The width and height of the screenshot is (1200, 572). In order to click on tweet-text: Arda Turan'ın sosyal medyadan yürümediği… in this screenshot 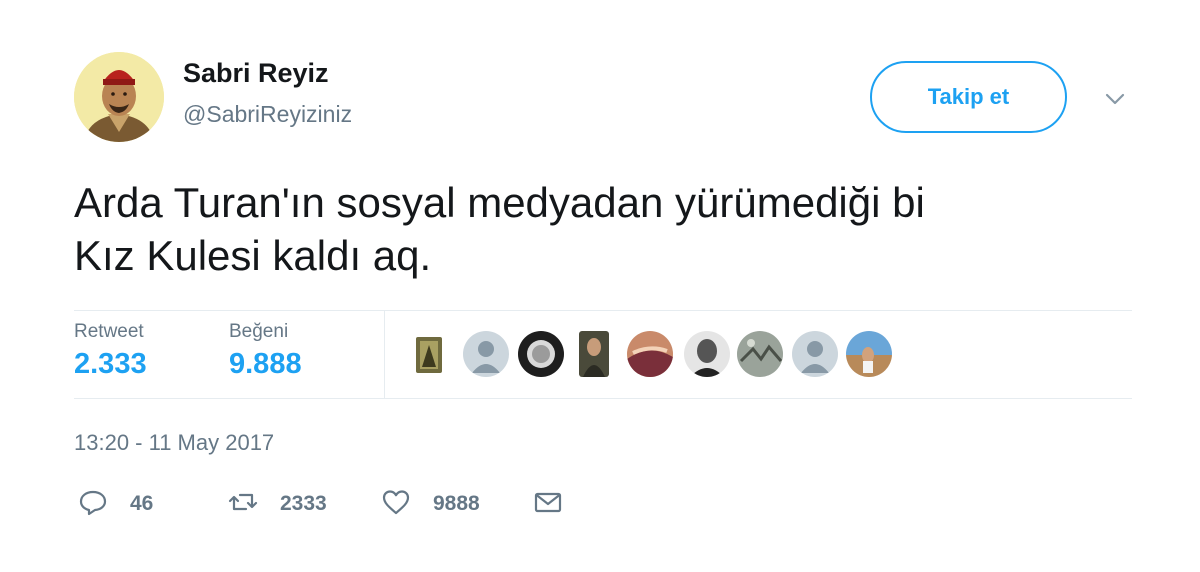, I will do `click(499, 229)`.